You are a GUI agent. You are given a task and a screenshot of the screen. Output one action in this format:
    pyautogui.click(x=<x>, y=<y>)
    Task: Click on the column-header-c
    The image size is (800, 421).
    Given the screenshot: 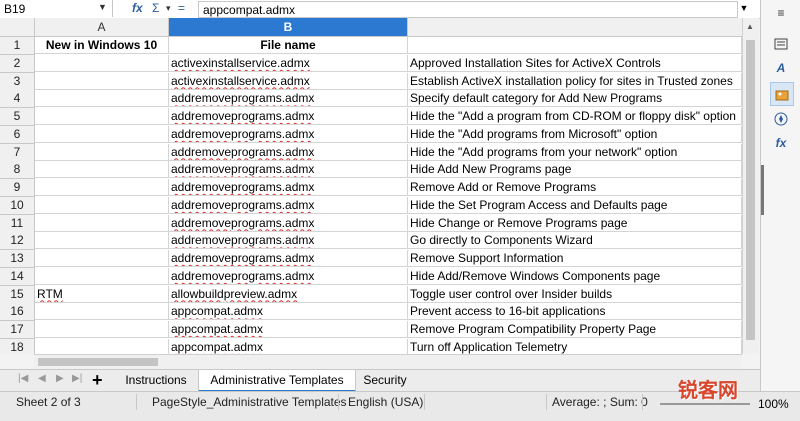 What is the action you would take?
    pyautogui.click(x=575, y=27)
    